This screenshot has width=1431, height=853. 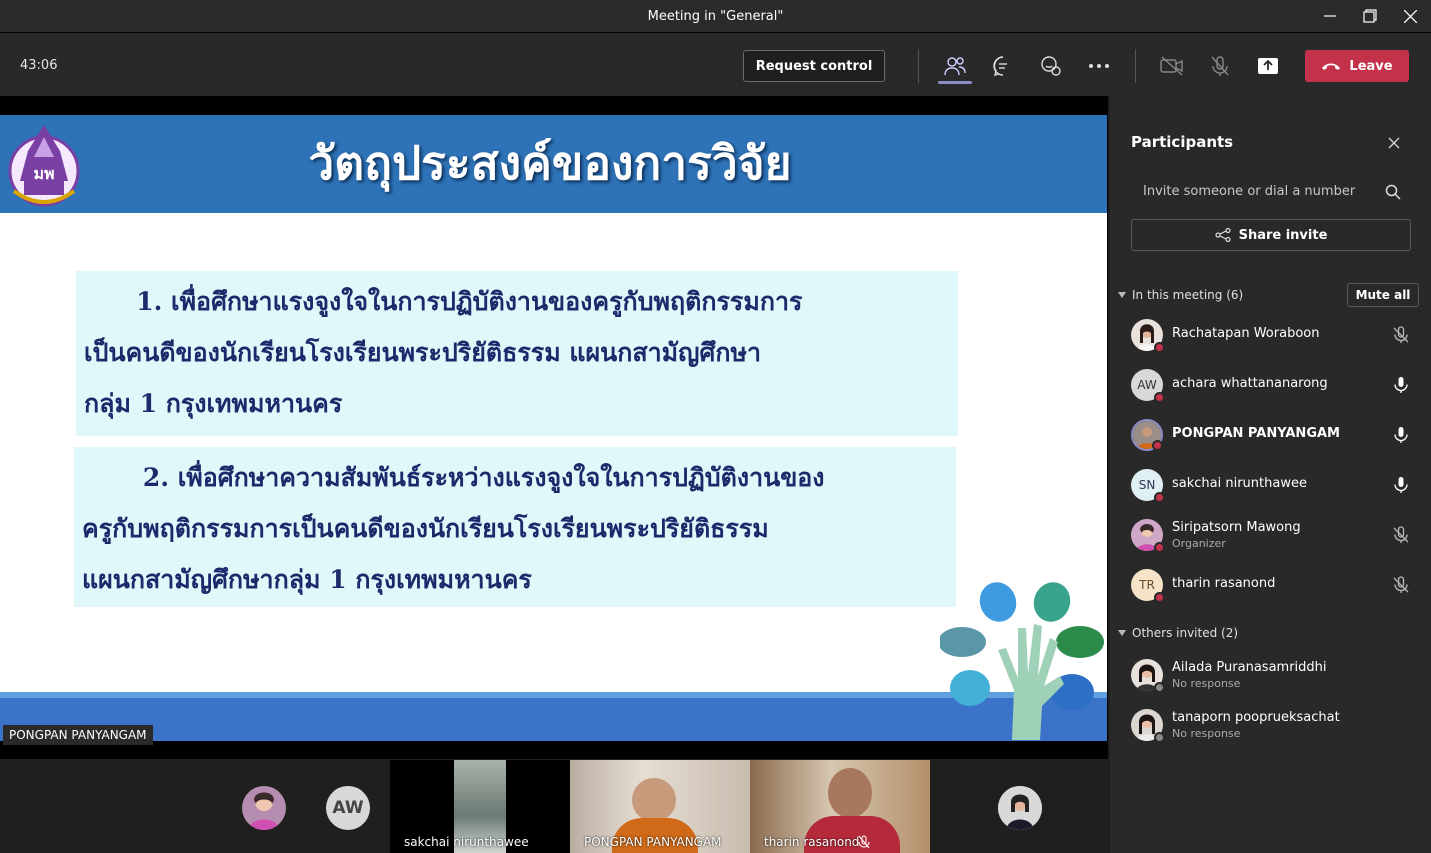 I want to click on minimize-icon, so click(x=1330, y=16).